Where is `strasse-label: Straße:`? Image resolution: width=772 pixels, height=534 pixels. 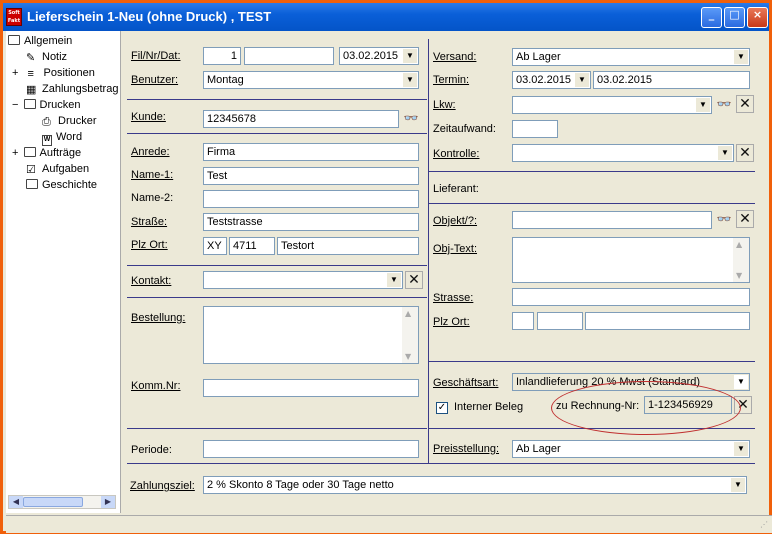 strasse-label: Straße: is located at coordinates (149, 222).